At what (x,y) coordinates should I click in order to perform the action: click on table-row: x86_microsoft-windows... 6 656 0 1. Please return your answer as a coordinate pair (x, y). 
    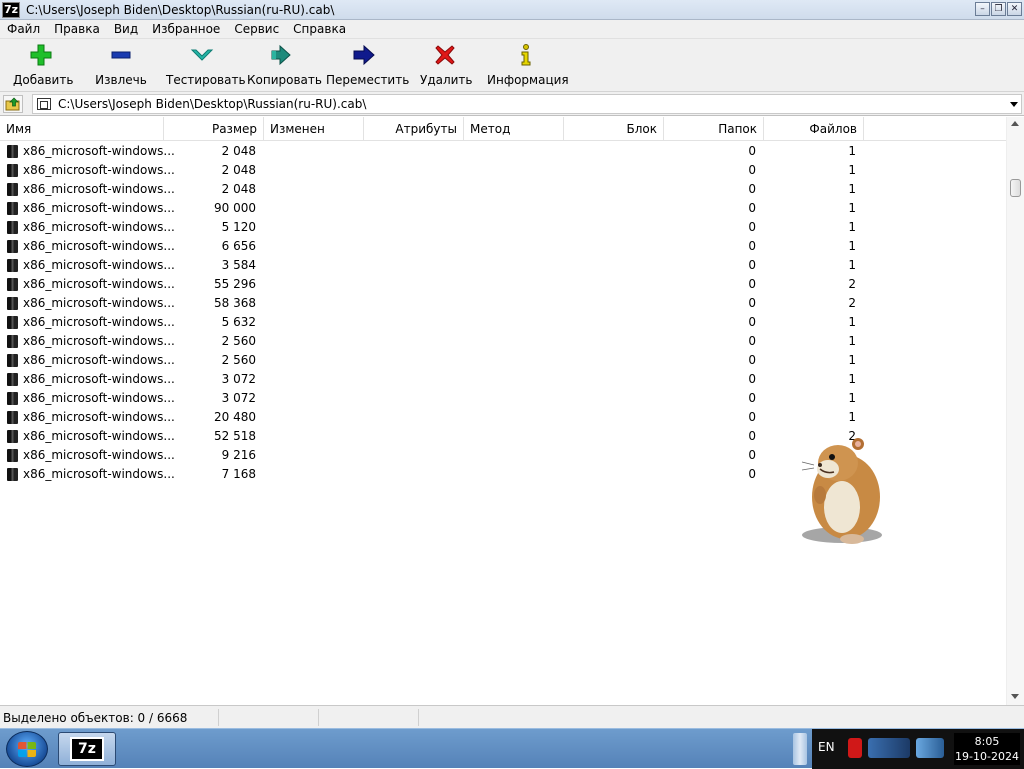
    Looking at the image, I should click on (503, 246).